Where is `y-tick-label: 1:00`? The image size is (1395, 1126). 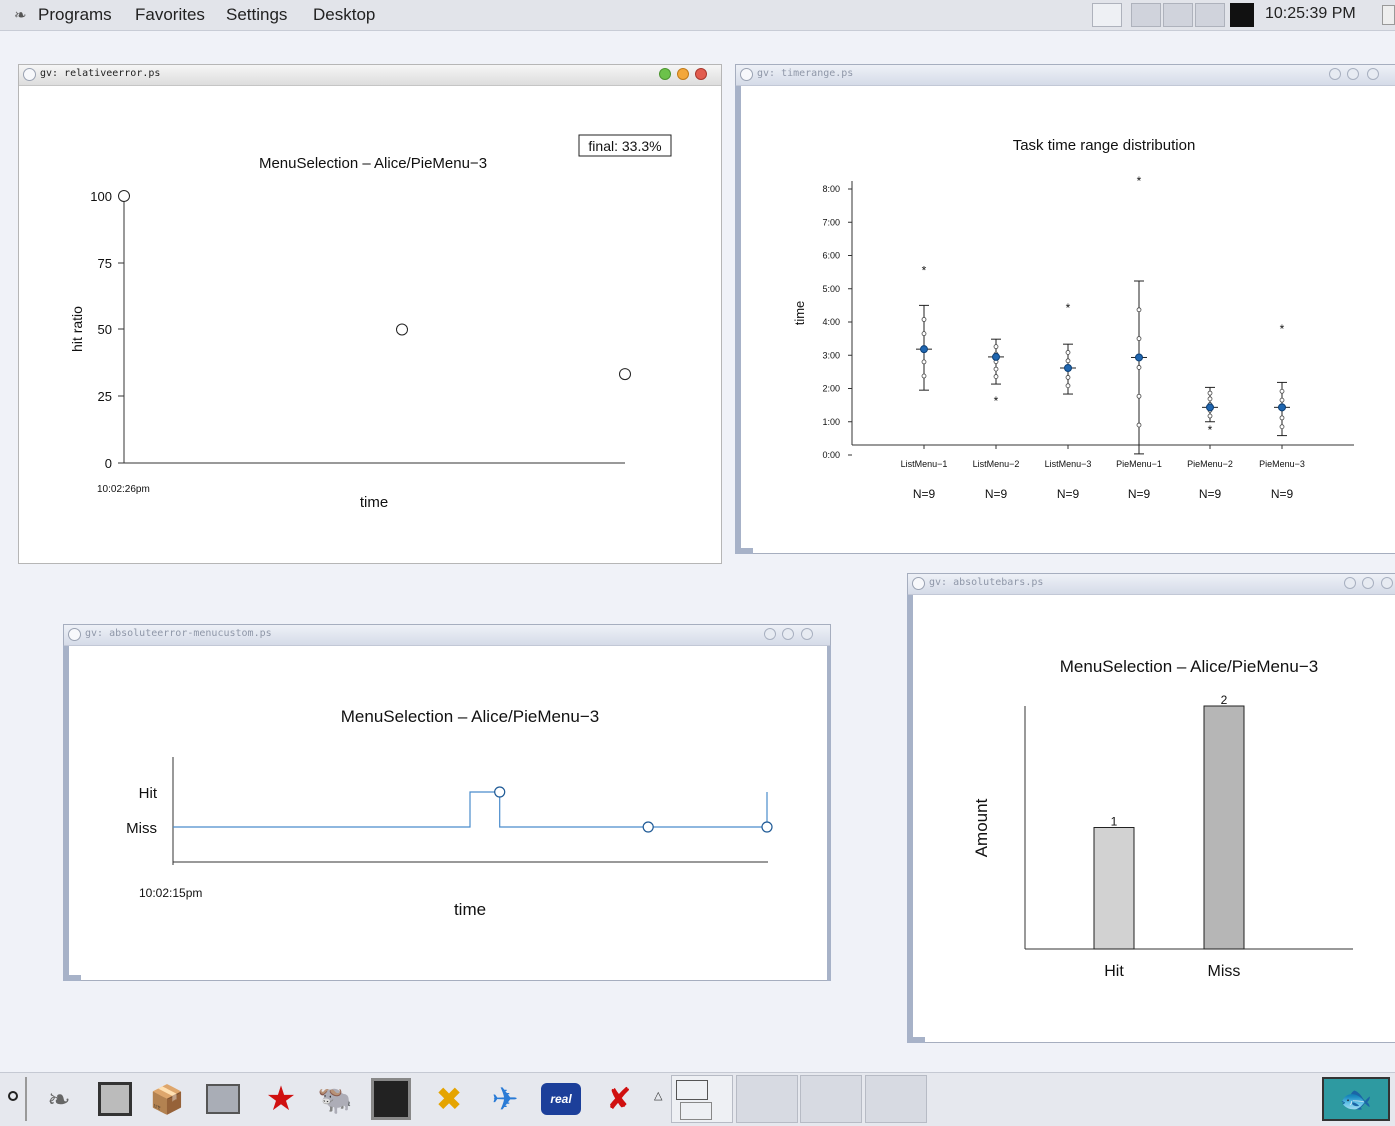 y-tick-label: 1:00 is located at coordinates (831, 422).